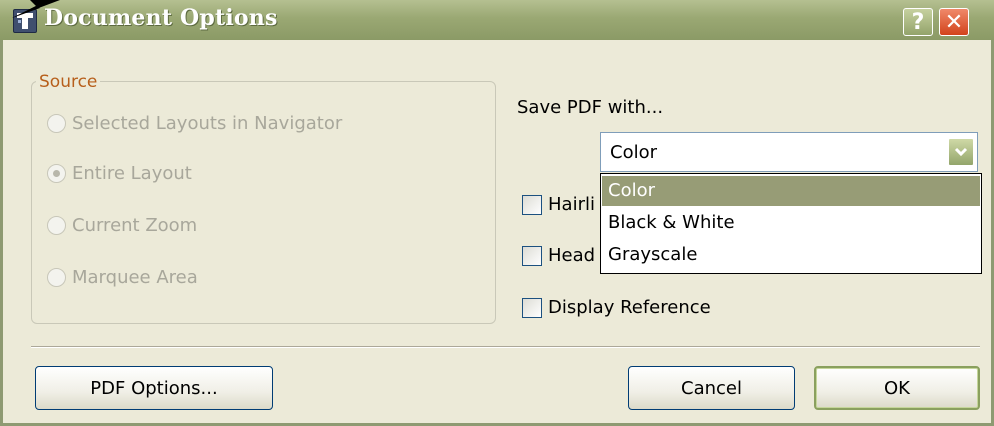 Image resolution: width=994 pixels, height=426 pixels. What do you see at coordinates (897, 388) in the screenshot?
I see `ok-button: OK` at bounding box center [897, 388].